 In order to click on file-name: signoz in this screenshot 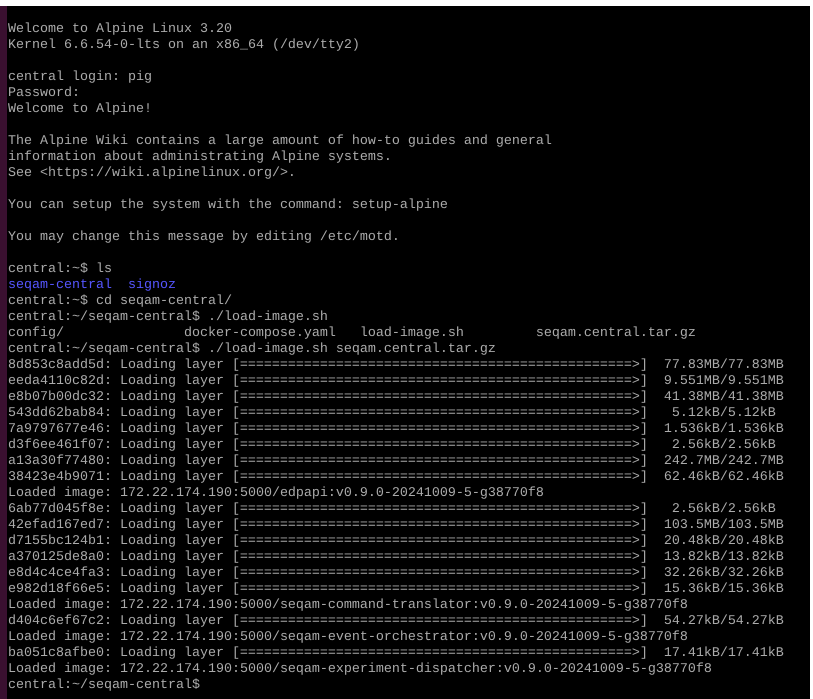, I will do `click(152, 285)`.